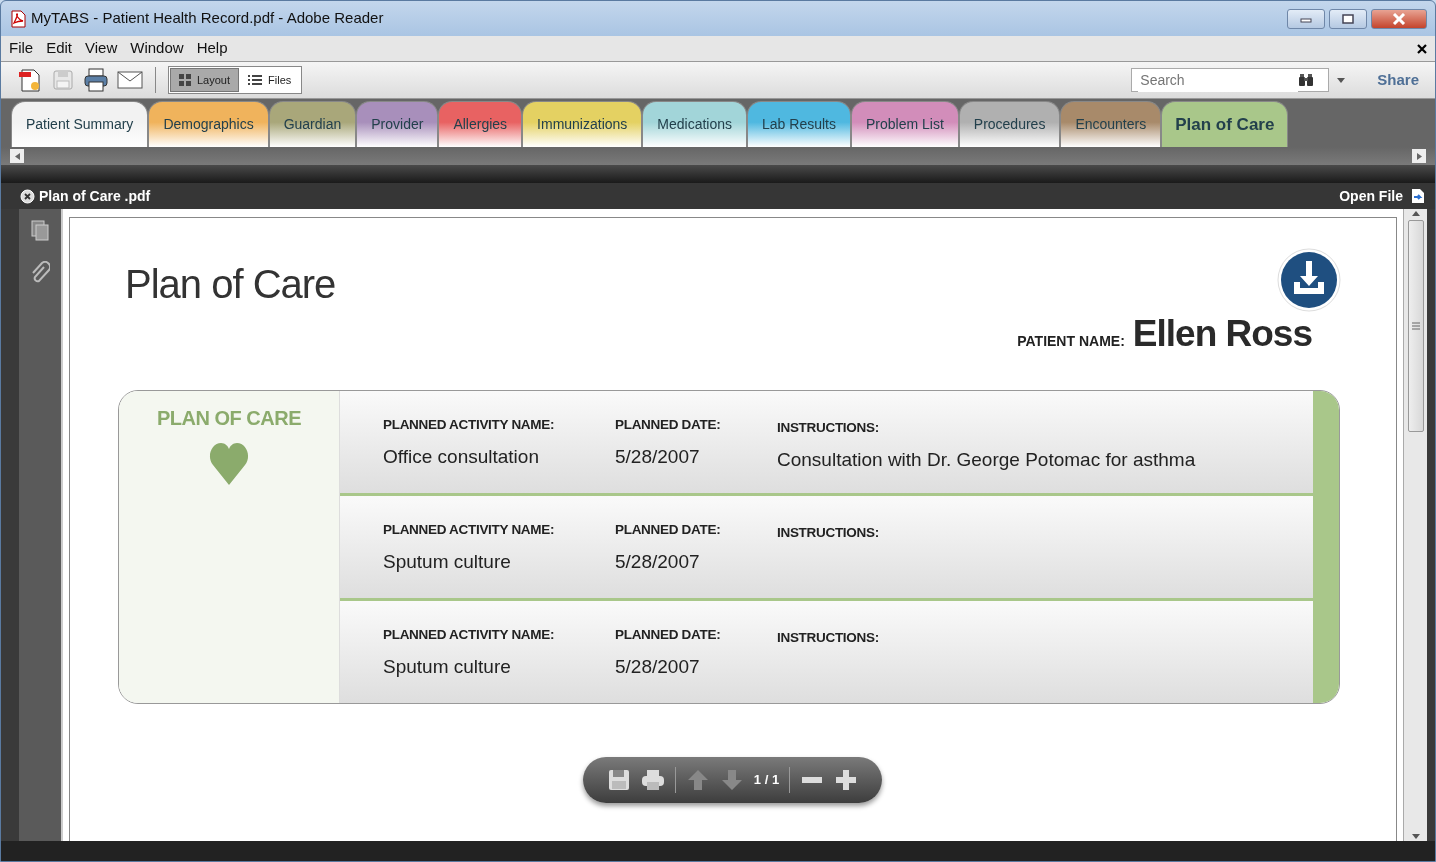 The image size is (1436, 862). What do you see at coordinates (27, 196) in the screenshot?
I see `close-circle-icon` at bounding box center [27, 196].